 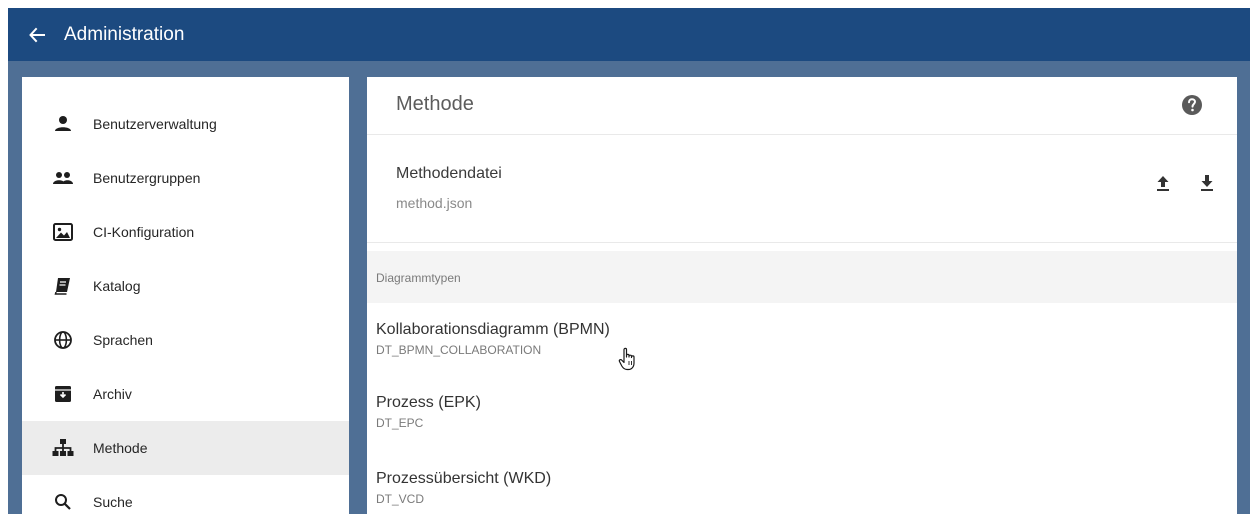 I want to click on sidebar-item-benutzergruppen: Benutzergruppen, so click(x=185, y=178).